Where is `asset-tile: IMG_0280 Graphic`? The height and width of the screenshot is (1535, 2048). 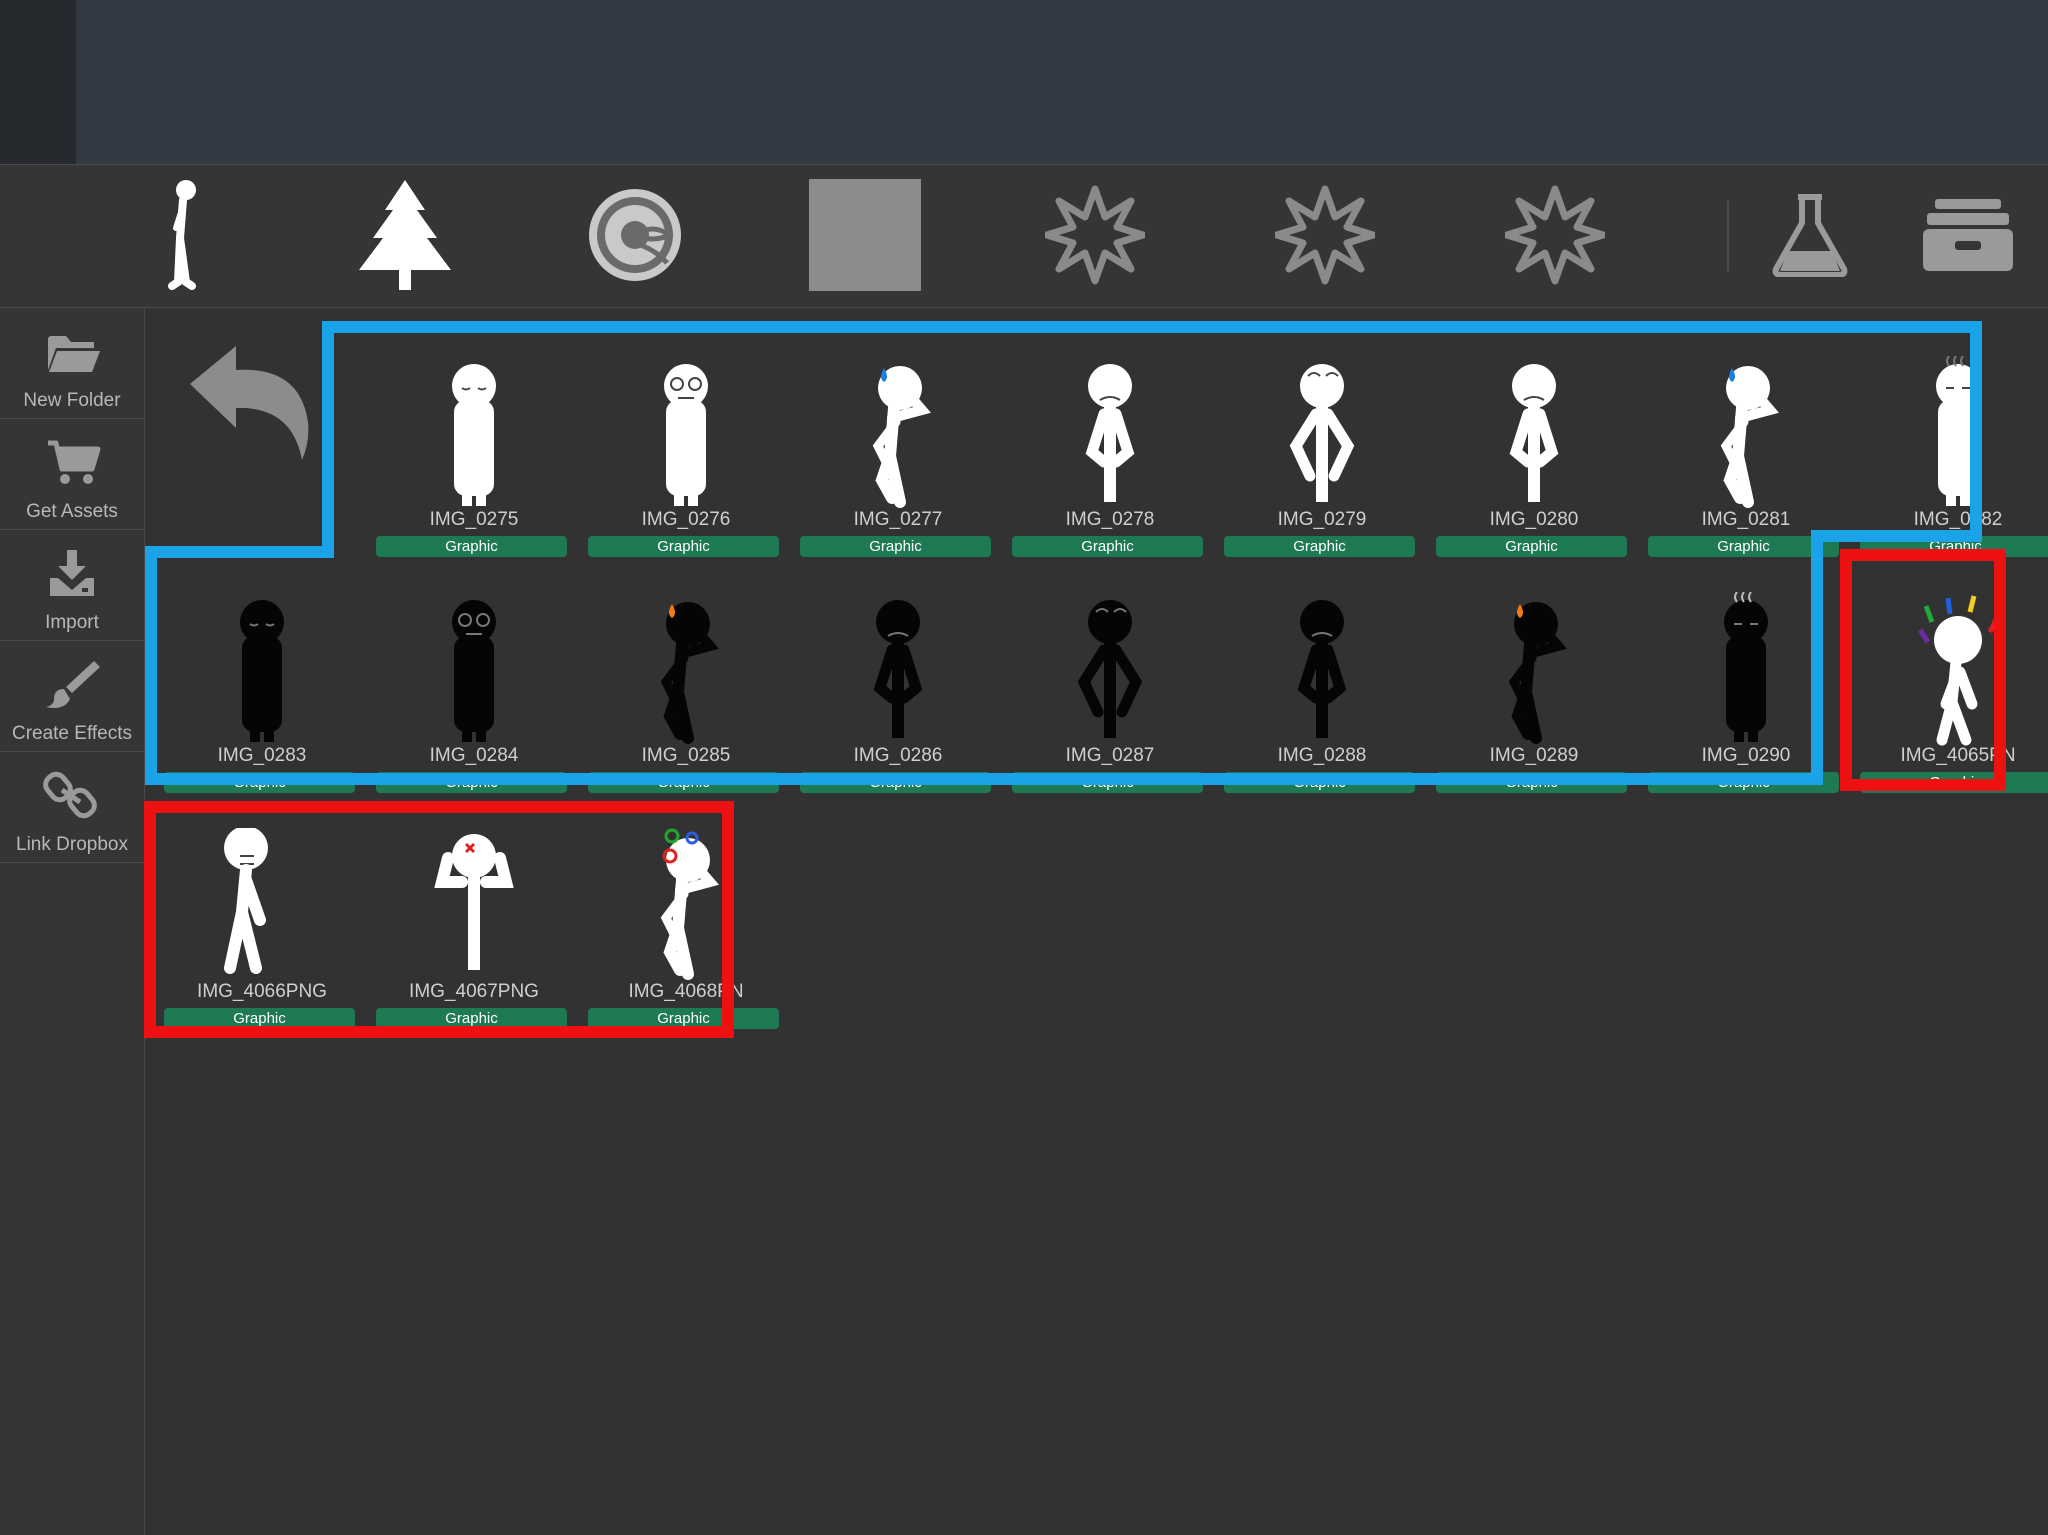
asset-tile: IMG_0280 Graphic is located at coordinates (1534, 461).